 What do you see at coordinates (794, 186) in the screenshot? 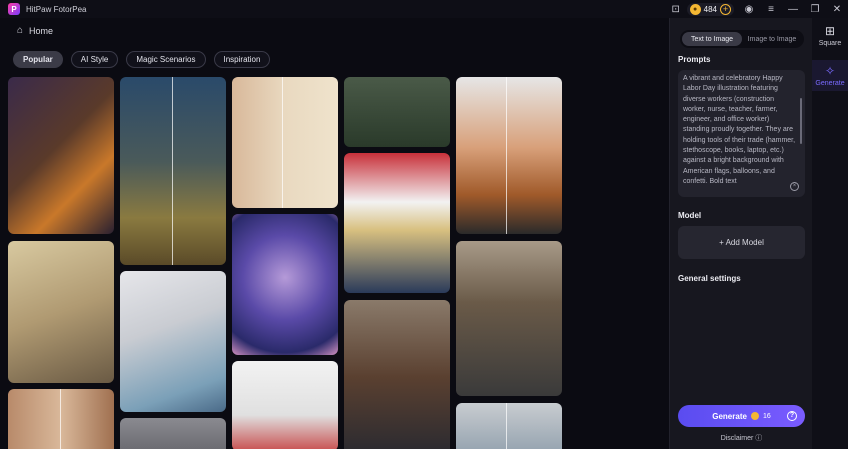
I see `clear-prompt-icon: ×` at bounding box center [794, 186].